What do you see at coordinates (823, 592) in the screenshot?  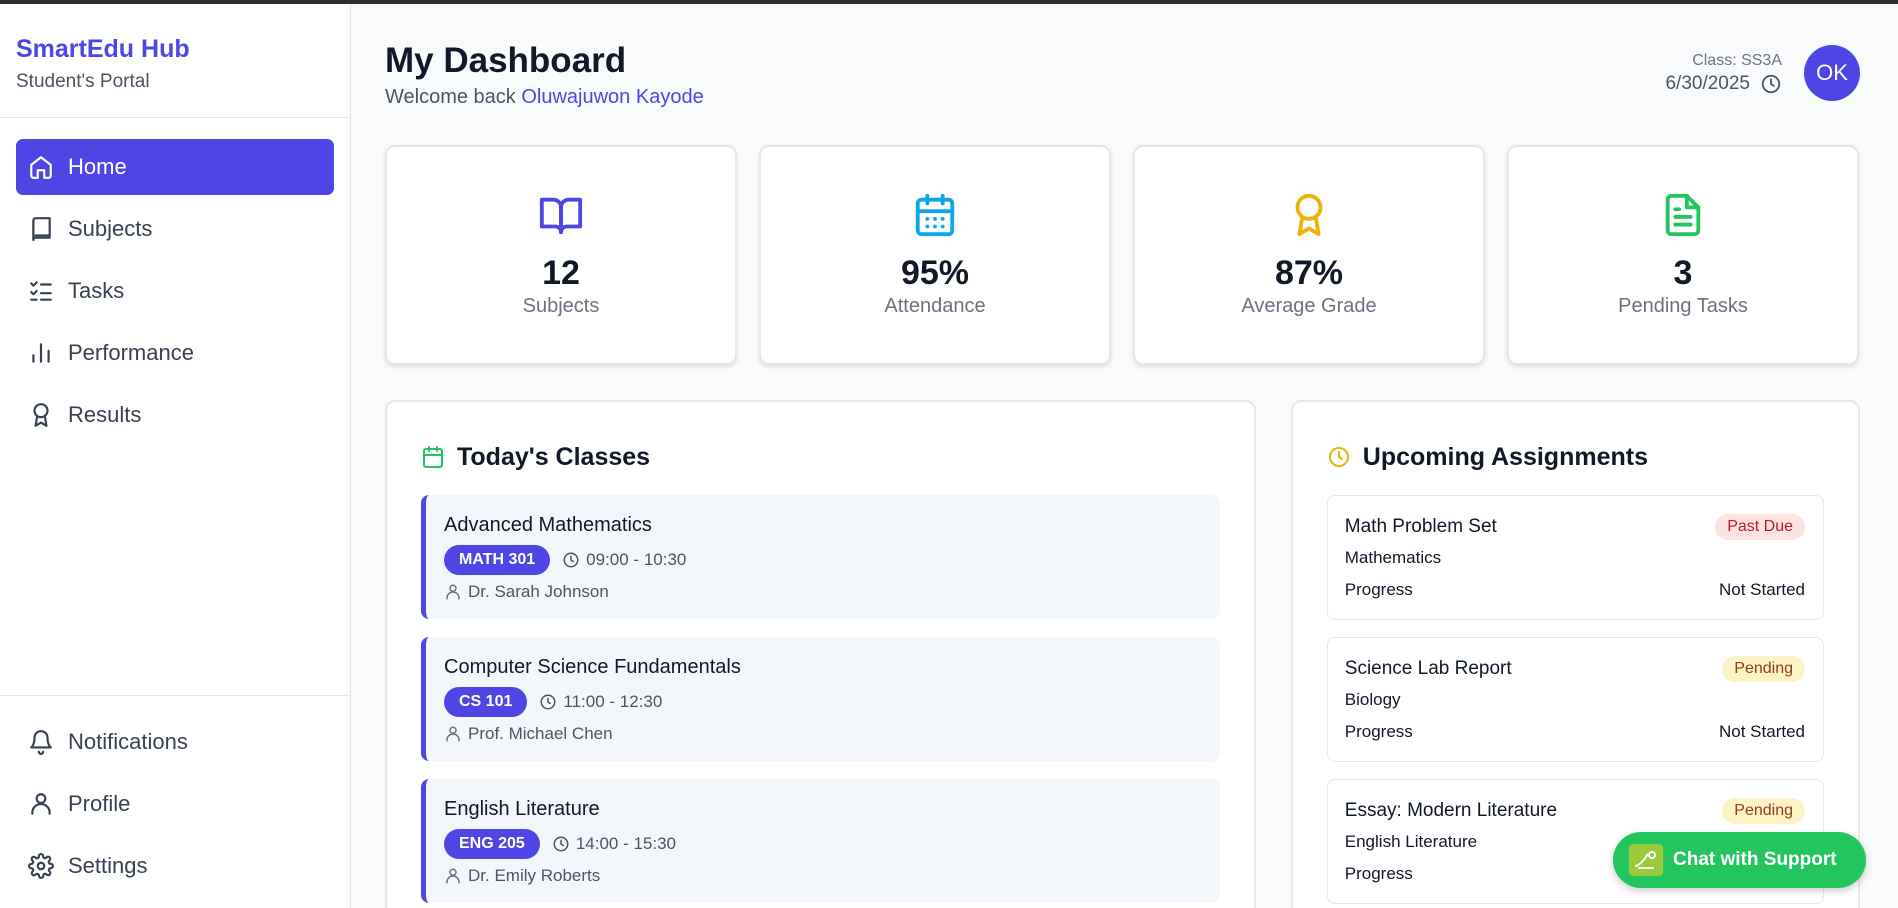 I see `class-teacher: Dr. Sarah Johnson` at bounding box center [823, 592].